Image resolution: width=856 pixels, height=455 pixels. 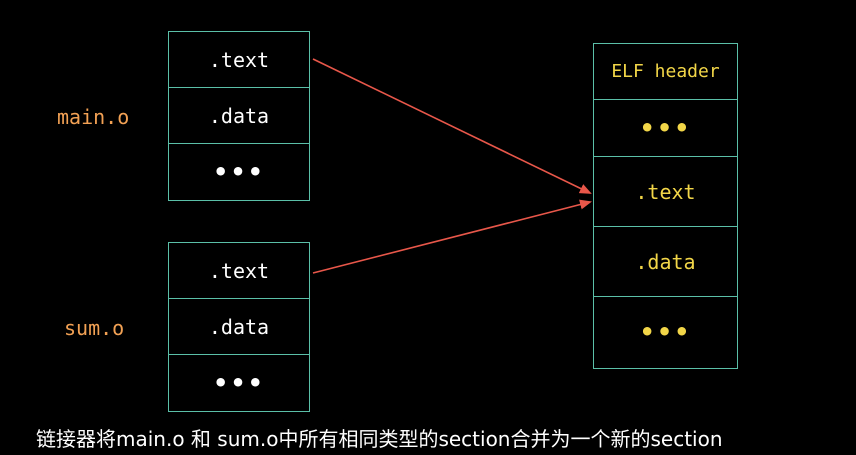 I want to click on arrow-sum-text-to-output-text, so click(x=452, y=236).